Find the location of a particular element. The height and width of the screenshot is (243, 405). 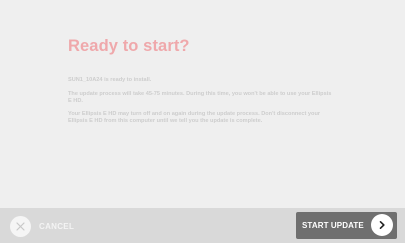

chevron-right-icon is located at coordinates (382, 225).